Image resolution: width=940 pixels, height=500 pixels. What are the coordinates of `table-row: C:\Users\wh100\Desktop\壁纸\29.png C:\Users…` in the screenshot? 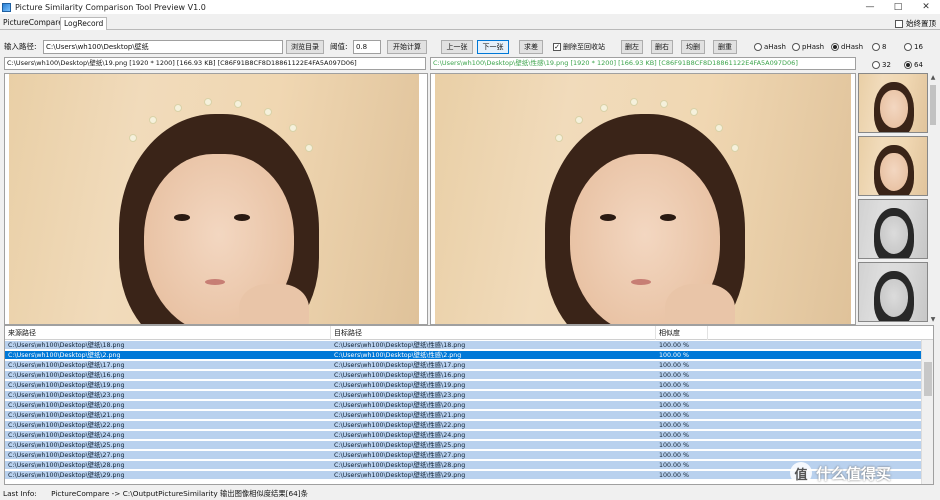 It's located at (463, 475).